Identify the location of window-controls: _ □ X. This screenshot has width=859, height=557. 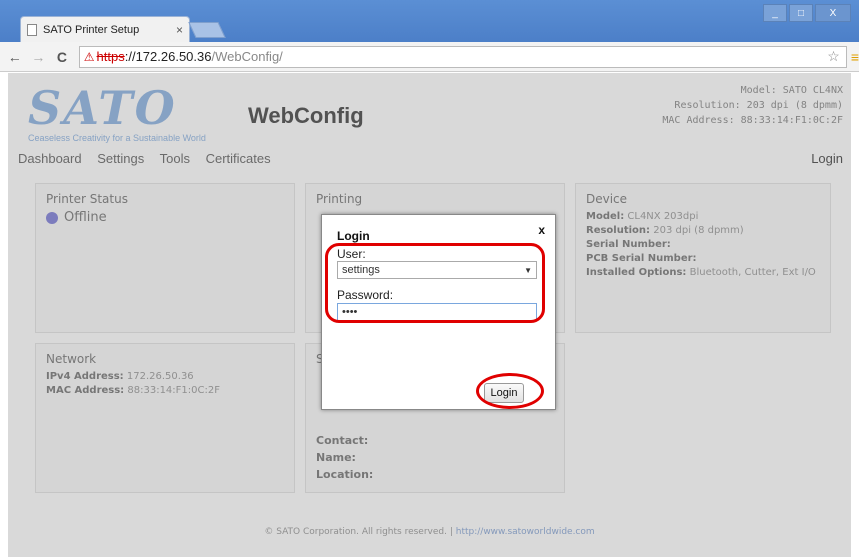
(807, 13).